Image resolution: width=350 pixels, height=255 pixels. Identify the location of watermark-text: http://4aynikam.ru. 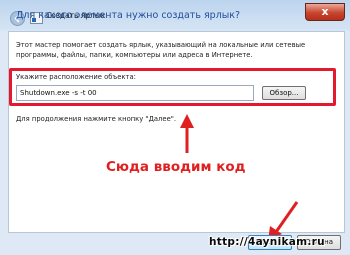
(267, 242).